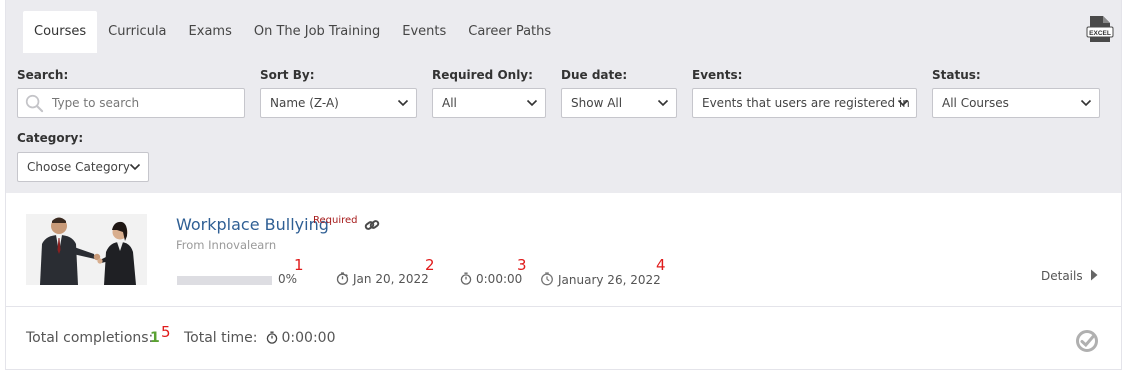 The image size is (1126, 370). I want to click on due-date-text: January 26, 2022, so click(609, 280).